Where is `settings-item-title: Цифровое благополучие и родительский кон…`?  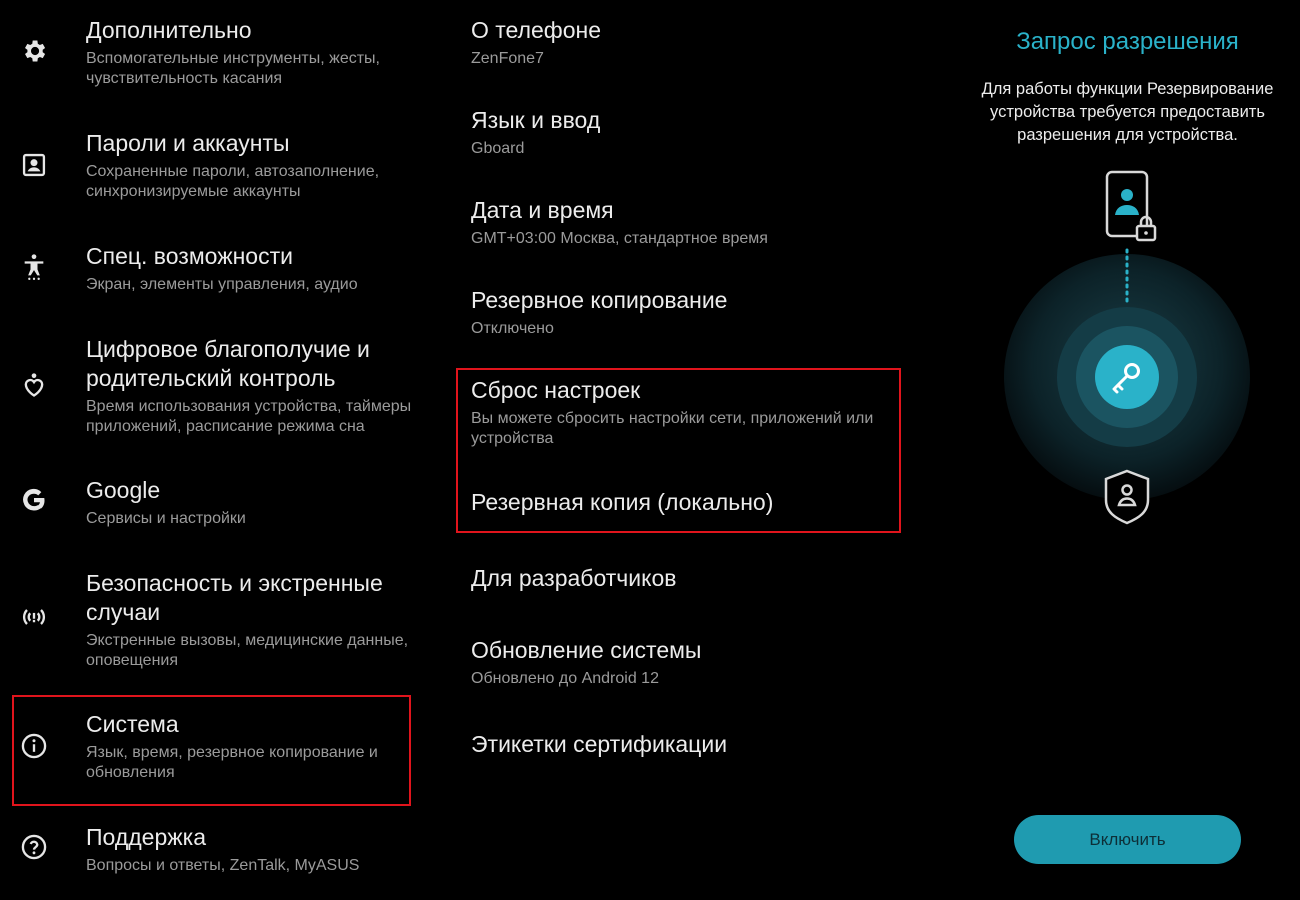
settings-item-title: Цифровое благополучие и родительский кон… is located at coordinates (228, 363).